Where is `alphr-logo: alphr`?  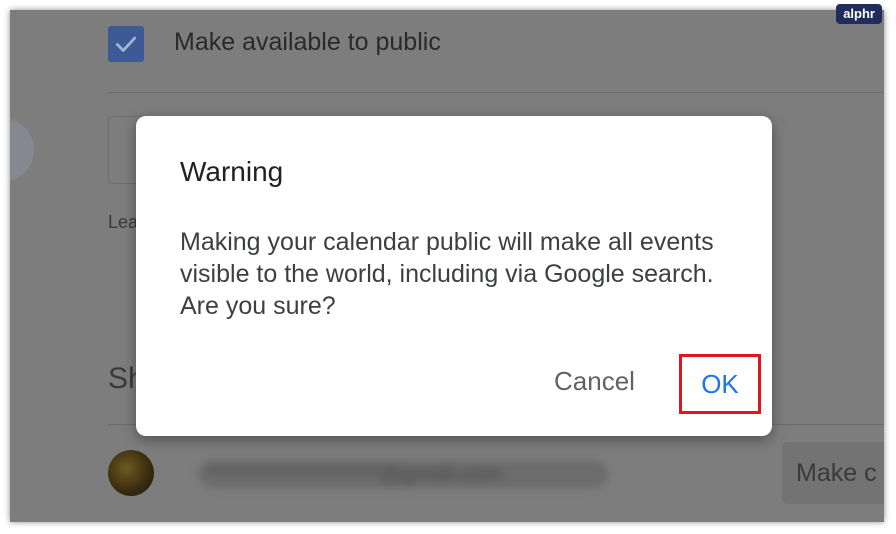 alphr-logo: alphr is located at coordinates (859, 14).